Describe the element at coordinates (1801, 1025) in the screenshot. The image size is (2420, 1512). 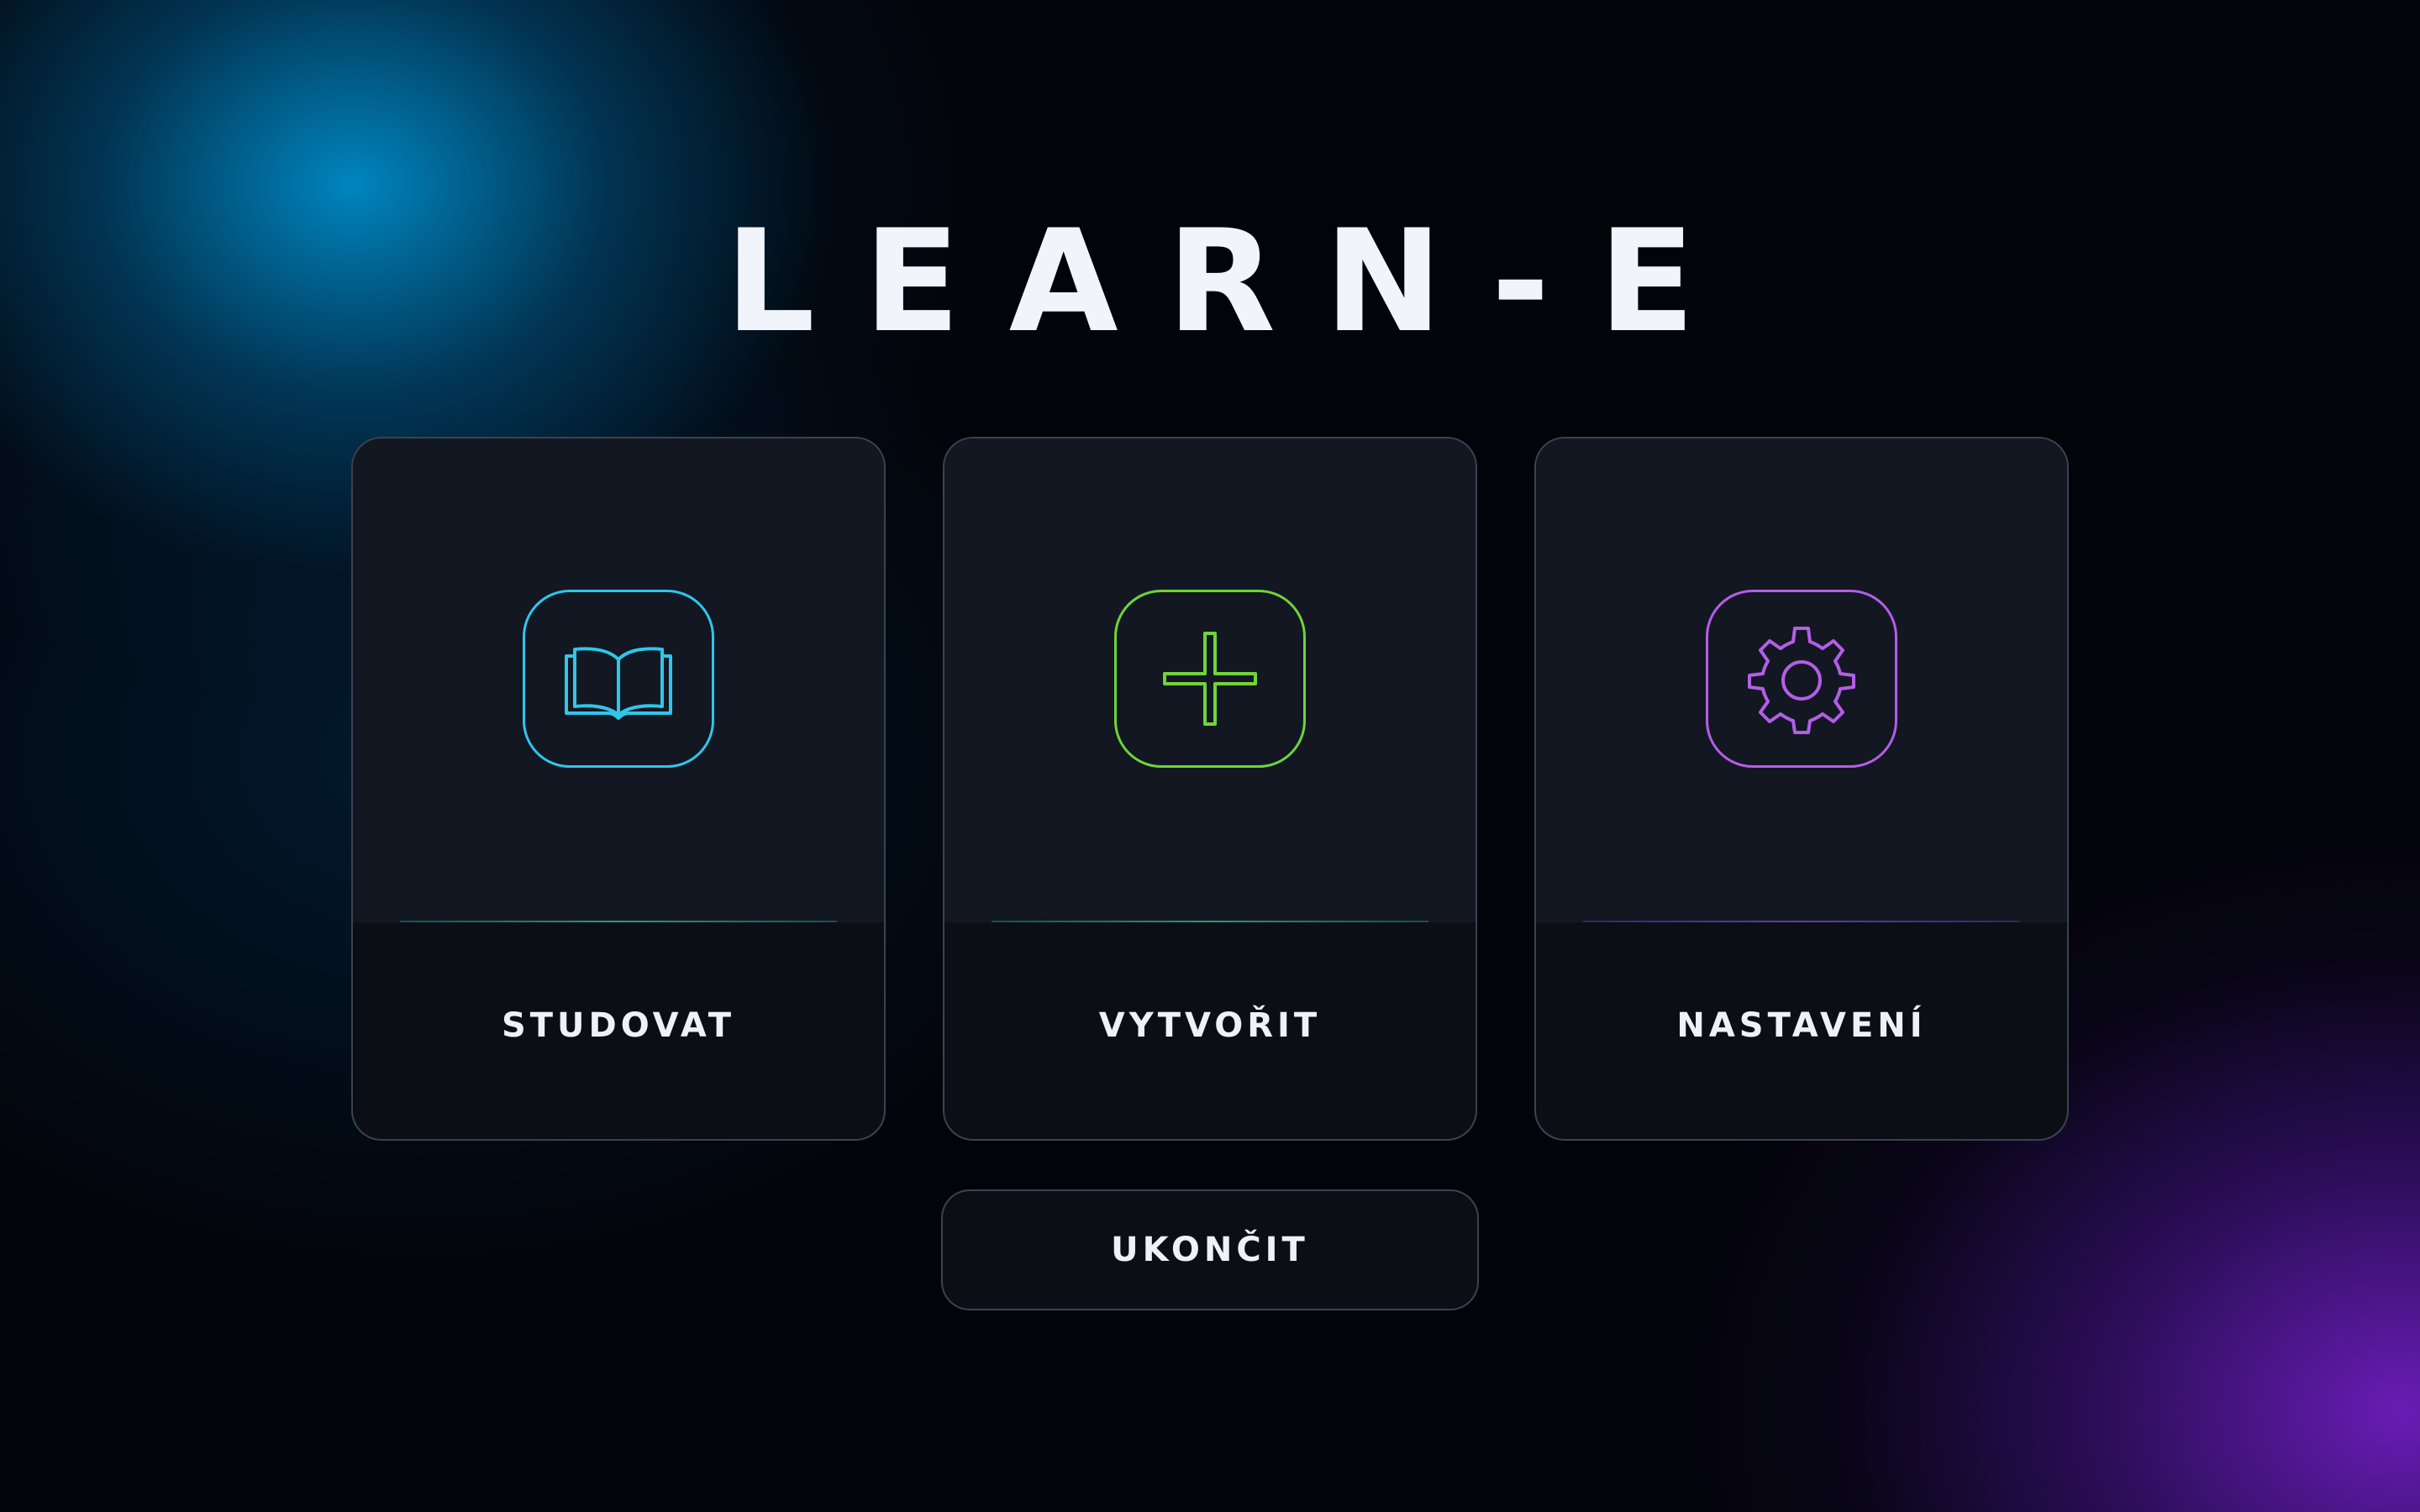
I see `settings-label: NASTAVENÍ` at that location.